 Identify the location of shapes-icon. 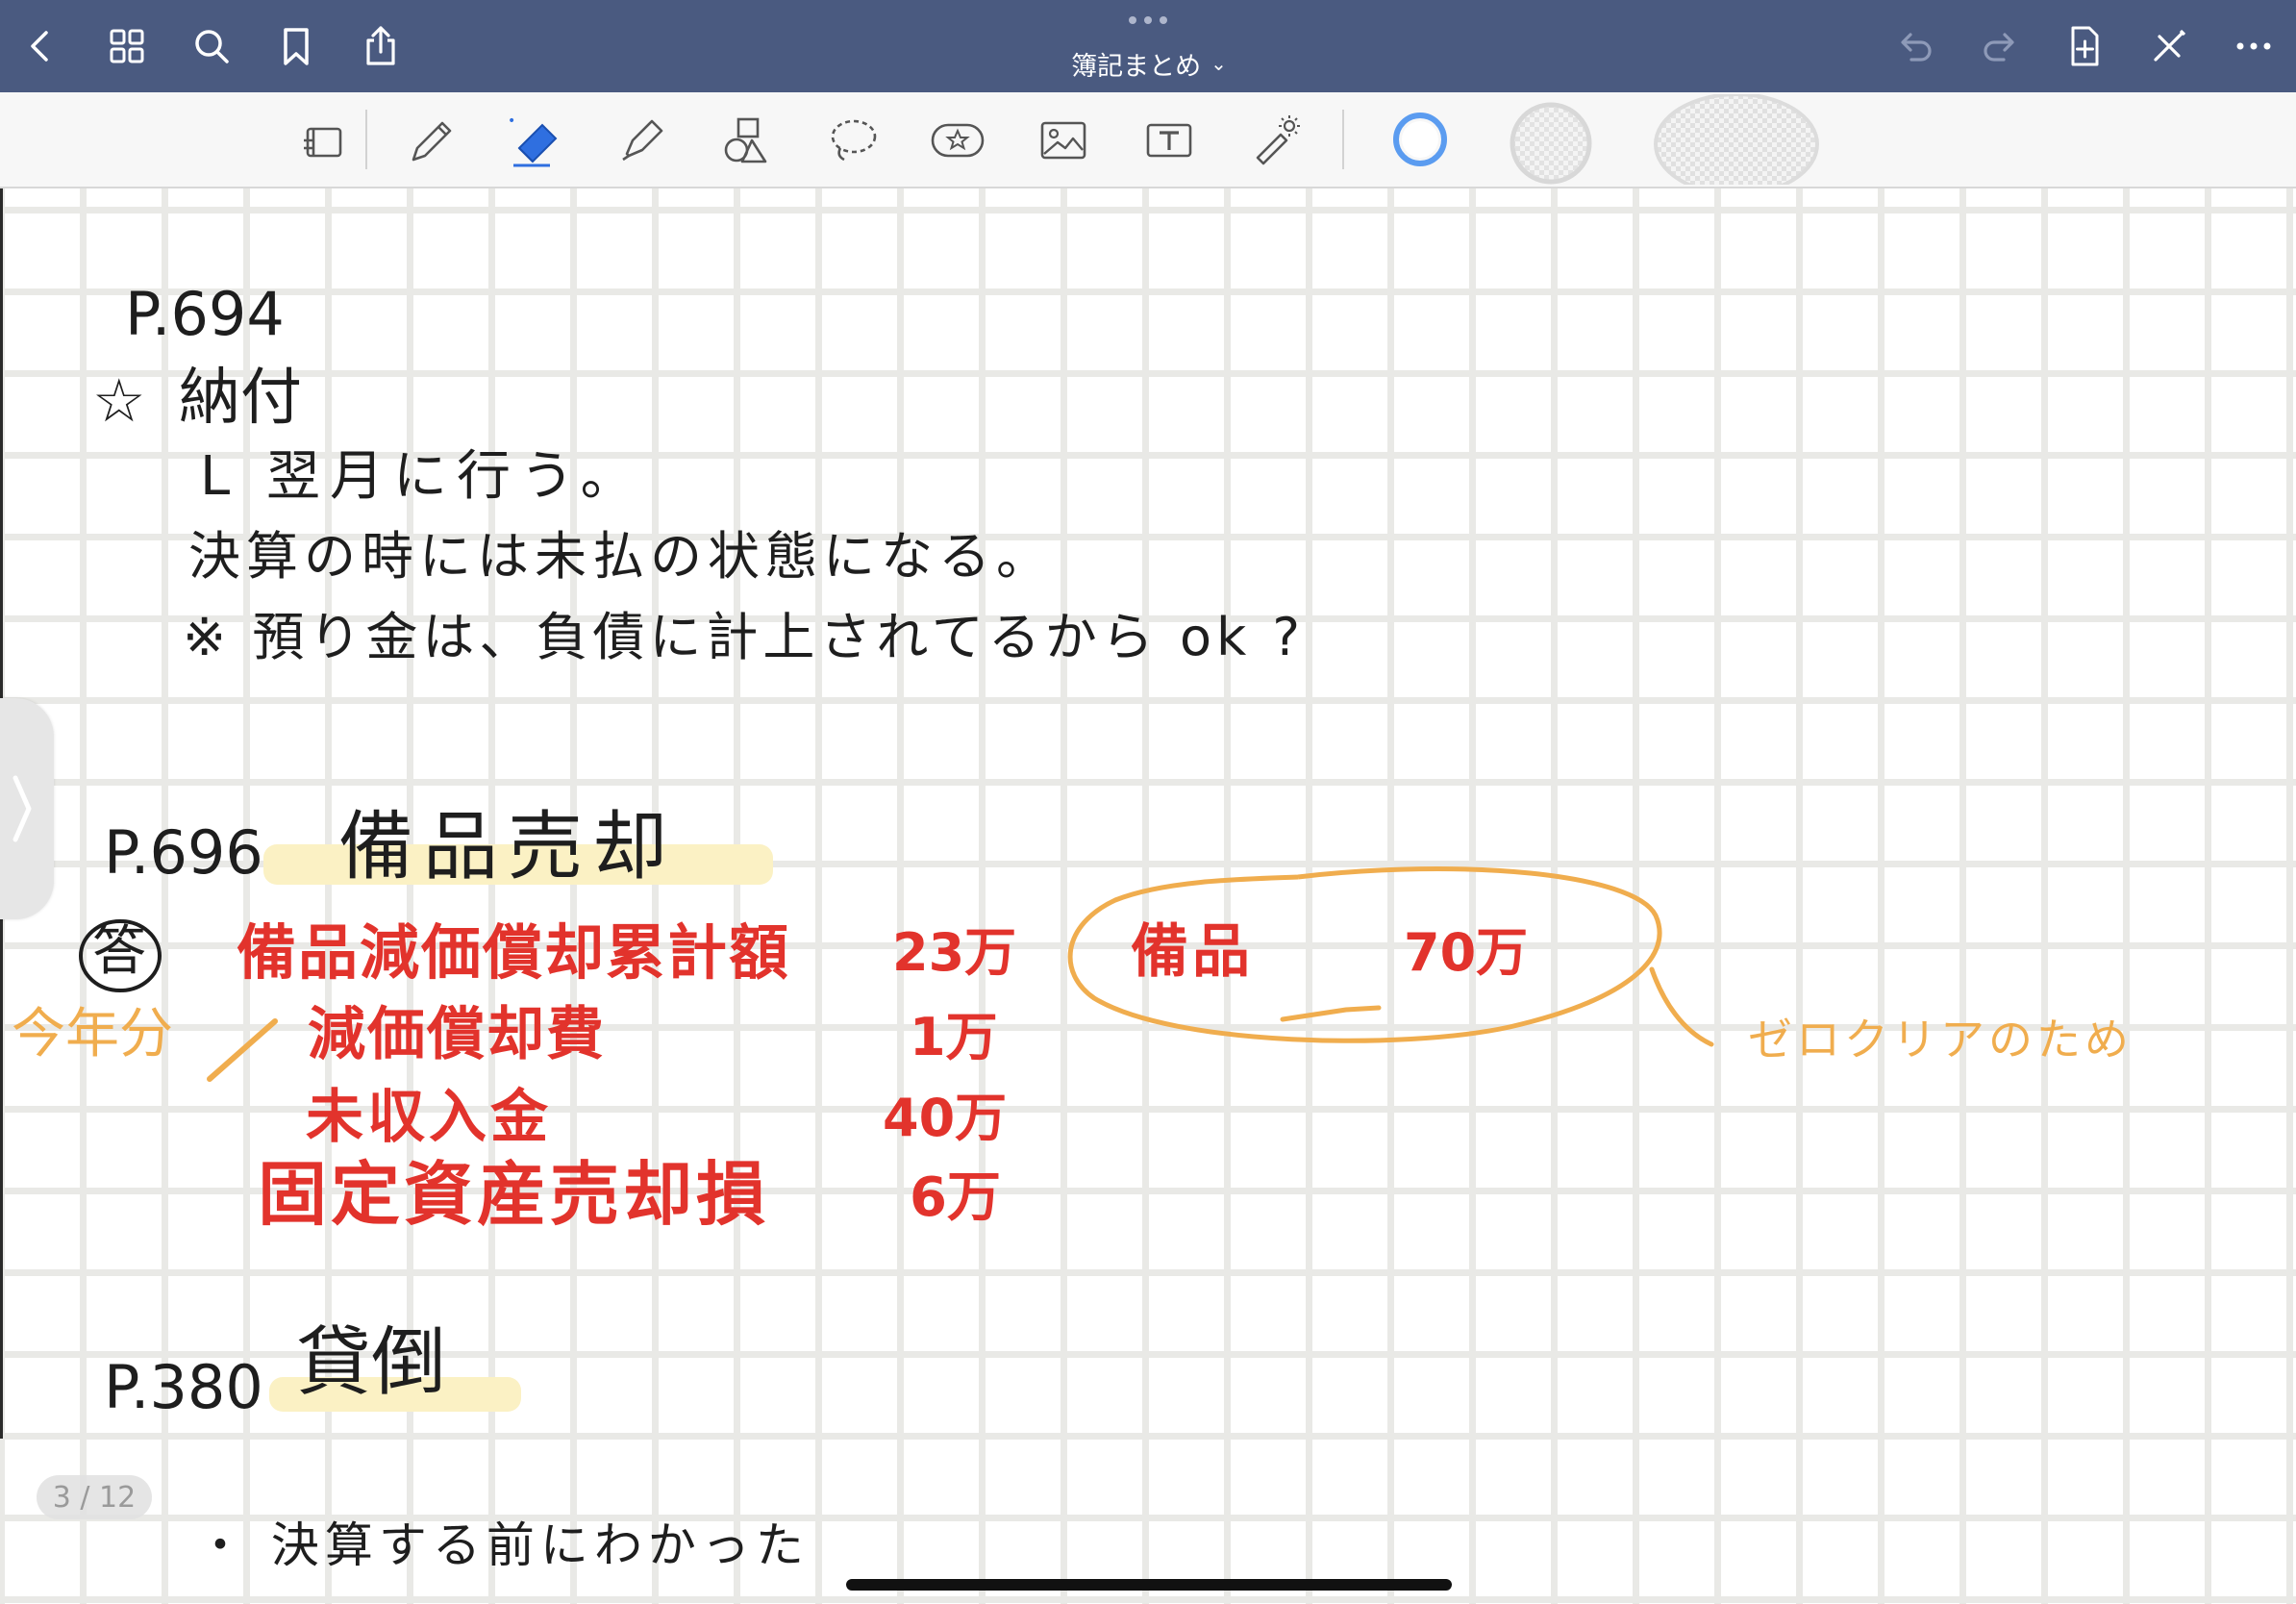
(746, 140).